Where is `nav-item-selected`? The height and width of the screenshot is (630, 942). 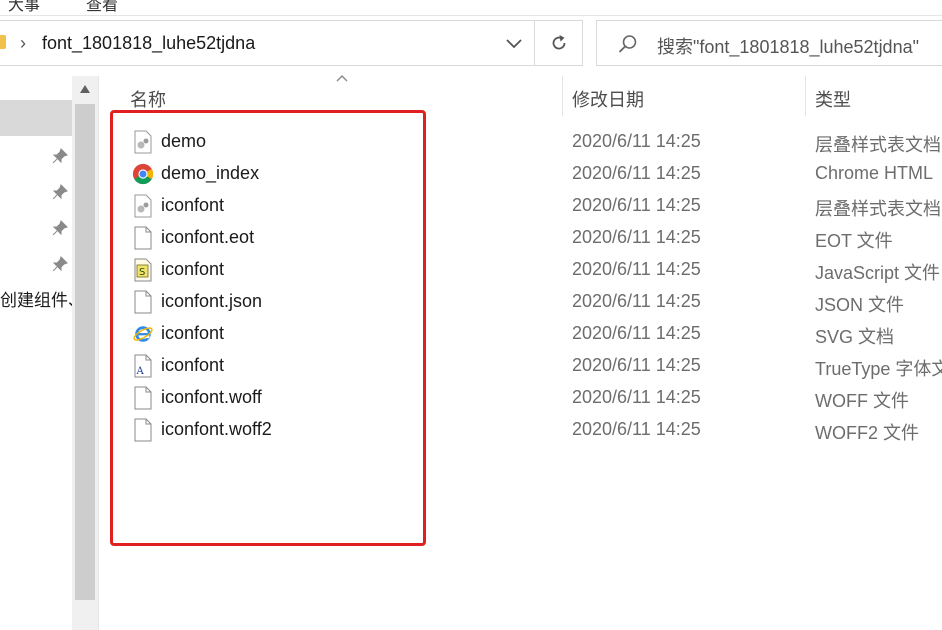 nav-item-selected is located at coordinates (36, 118).